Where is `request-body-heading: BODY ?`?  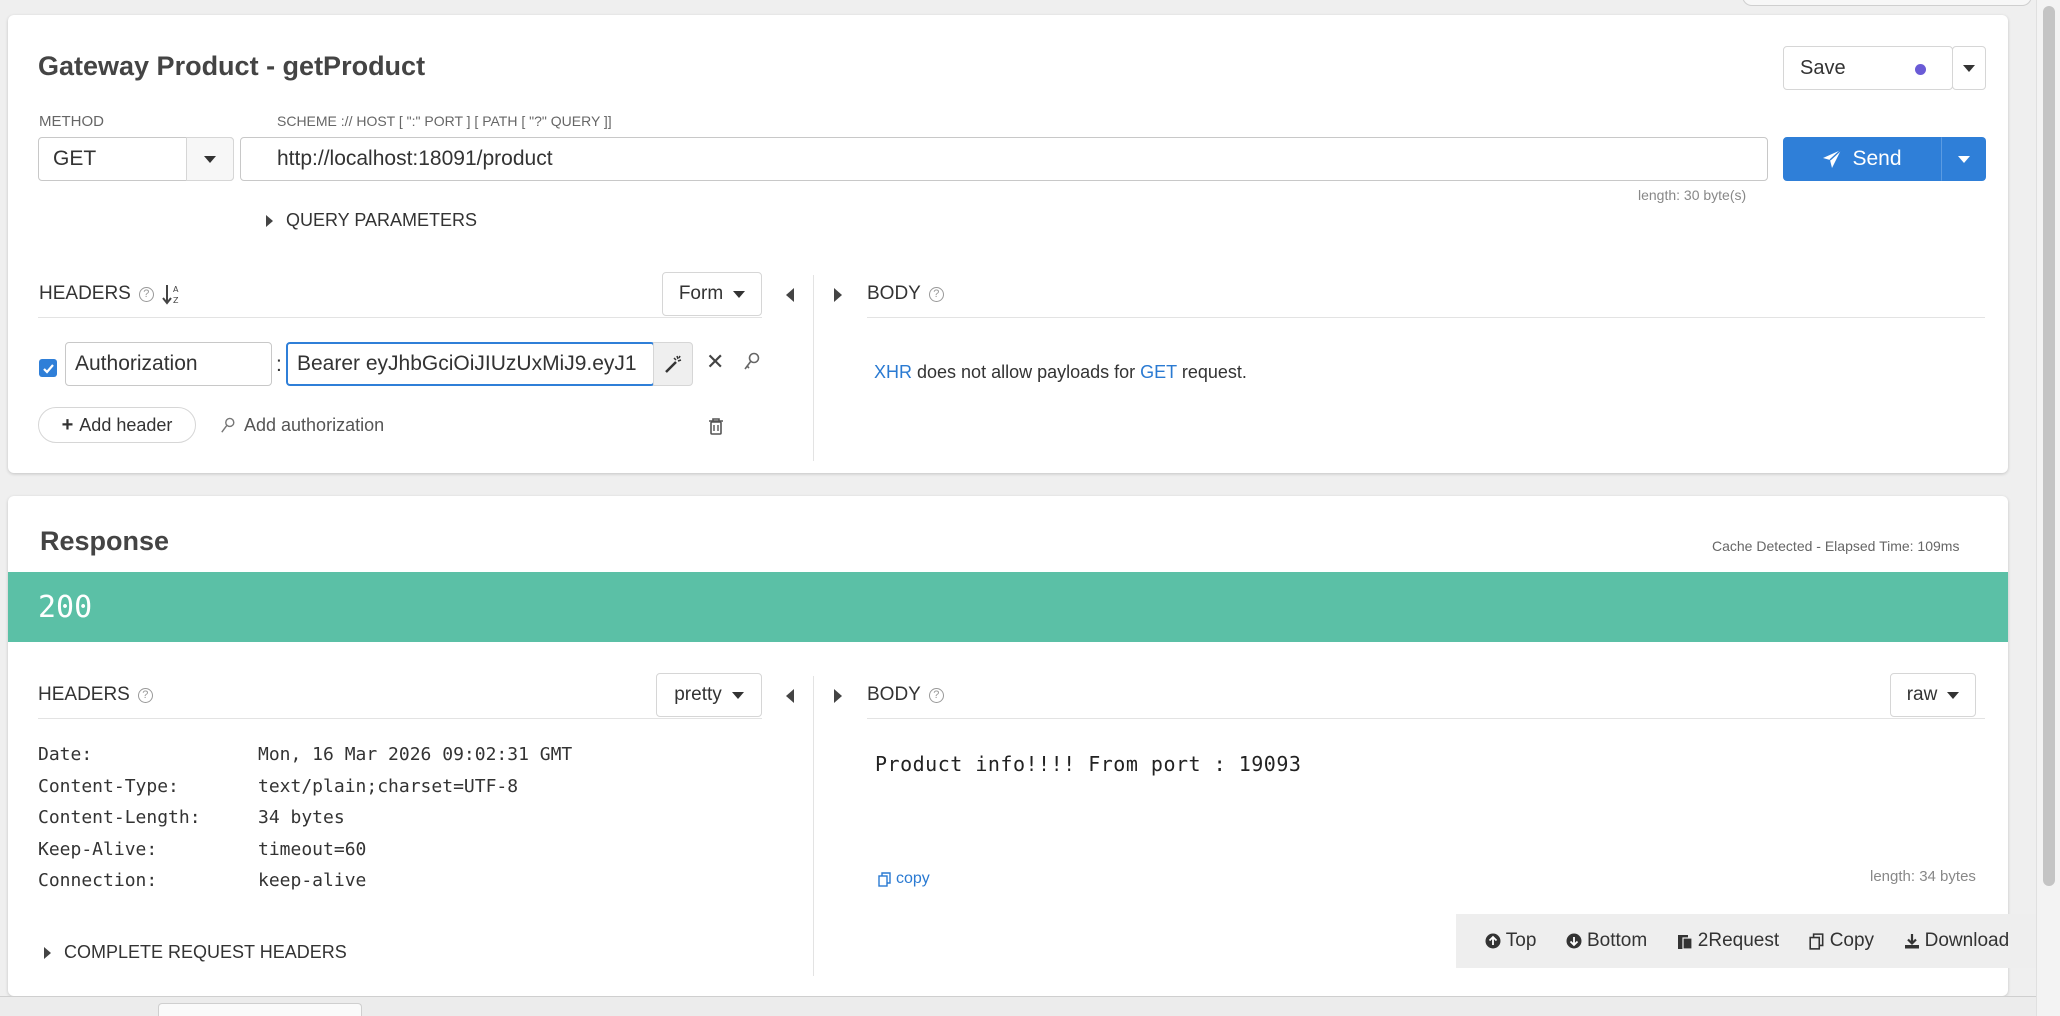 request-body-heading: BODY ? is located at coordinates (905, 294).